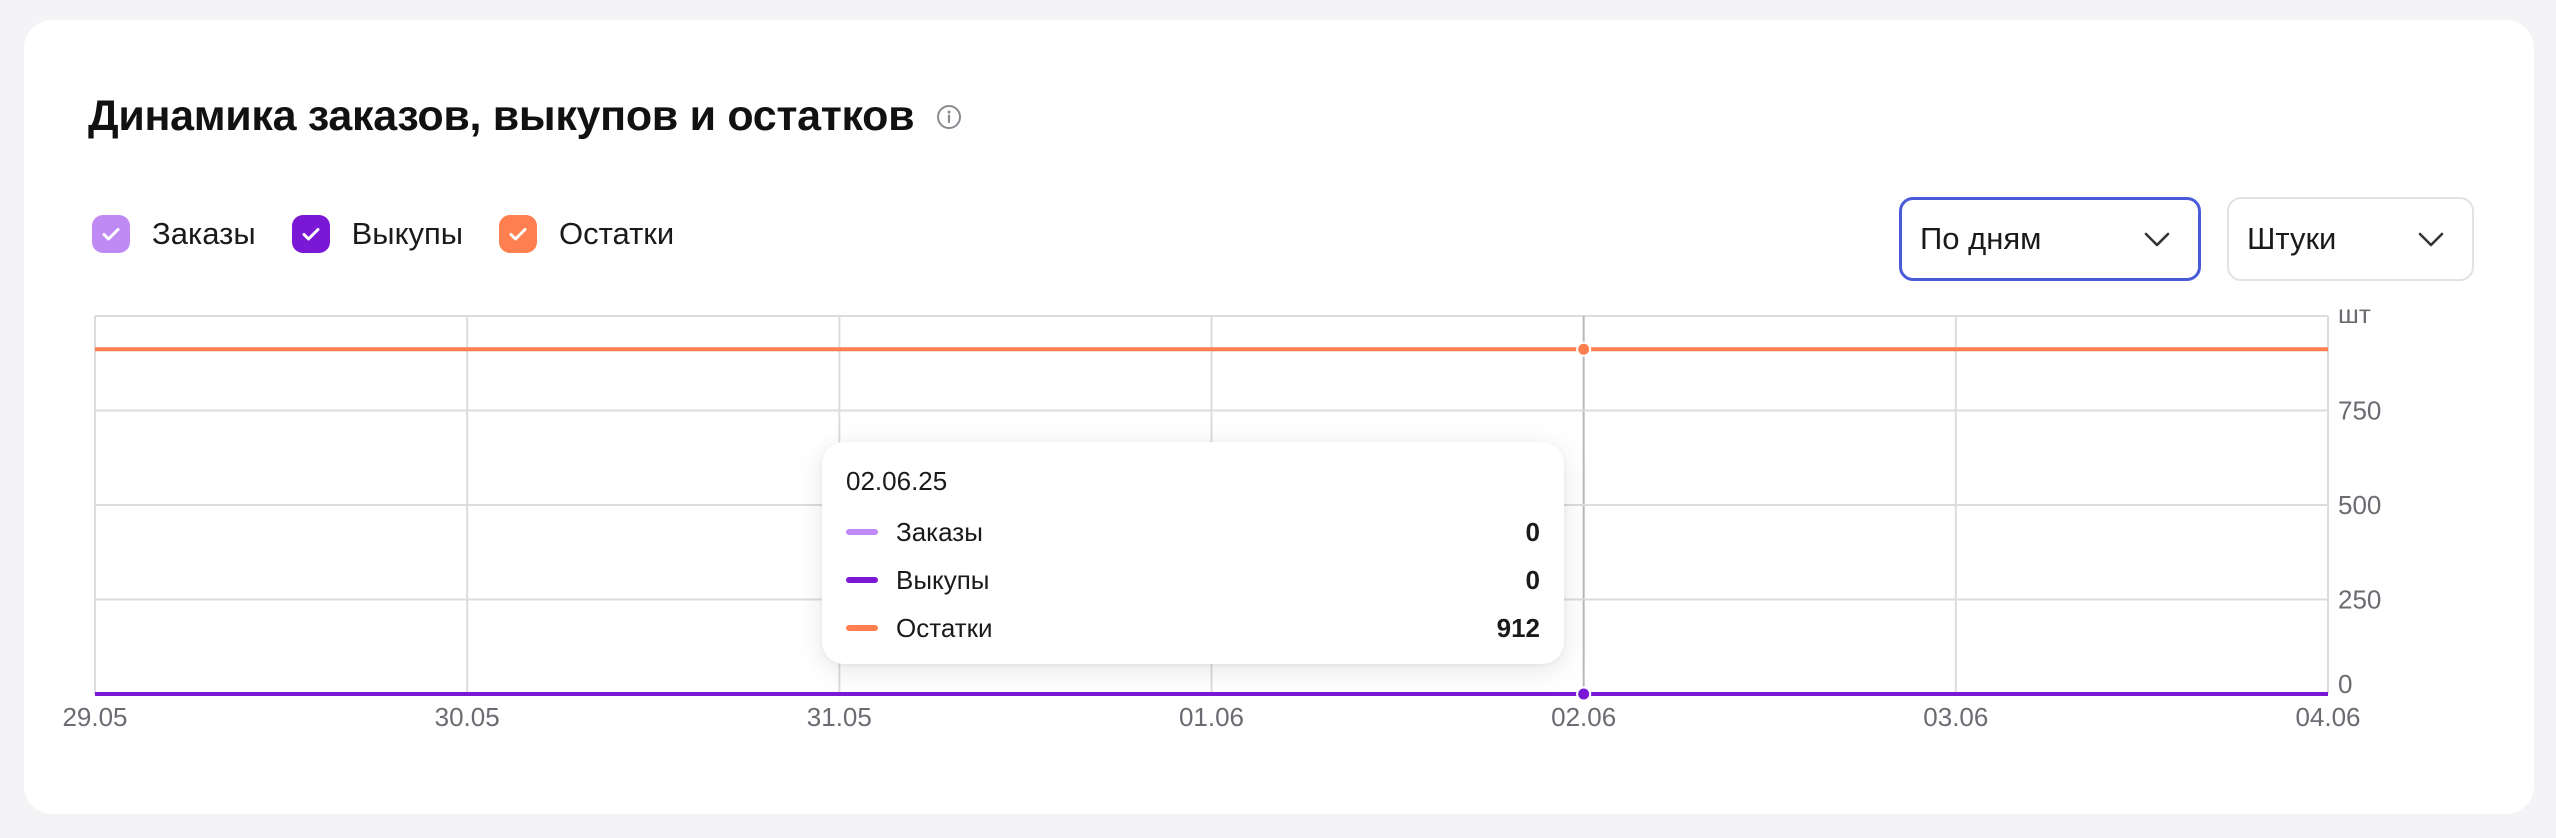 Image resolution: width=2556 pixels, height=838 pixels. What do you see at coordinates (1518, 627) in the screenshot?
I see `tooltip-value-stock: 912` at bounding box center [1518, 627].